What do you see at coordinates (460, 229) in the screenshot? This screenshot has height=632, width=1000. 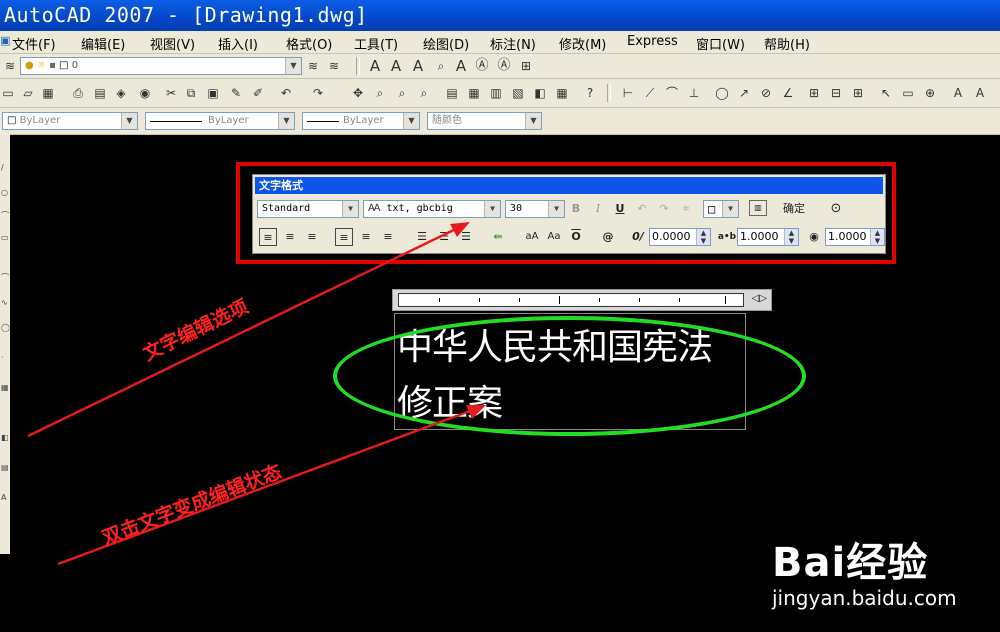 I see `arrowhead-top` at bounding box center [460, 229].